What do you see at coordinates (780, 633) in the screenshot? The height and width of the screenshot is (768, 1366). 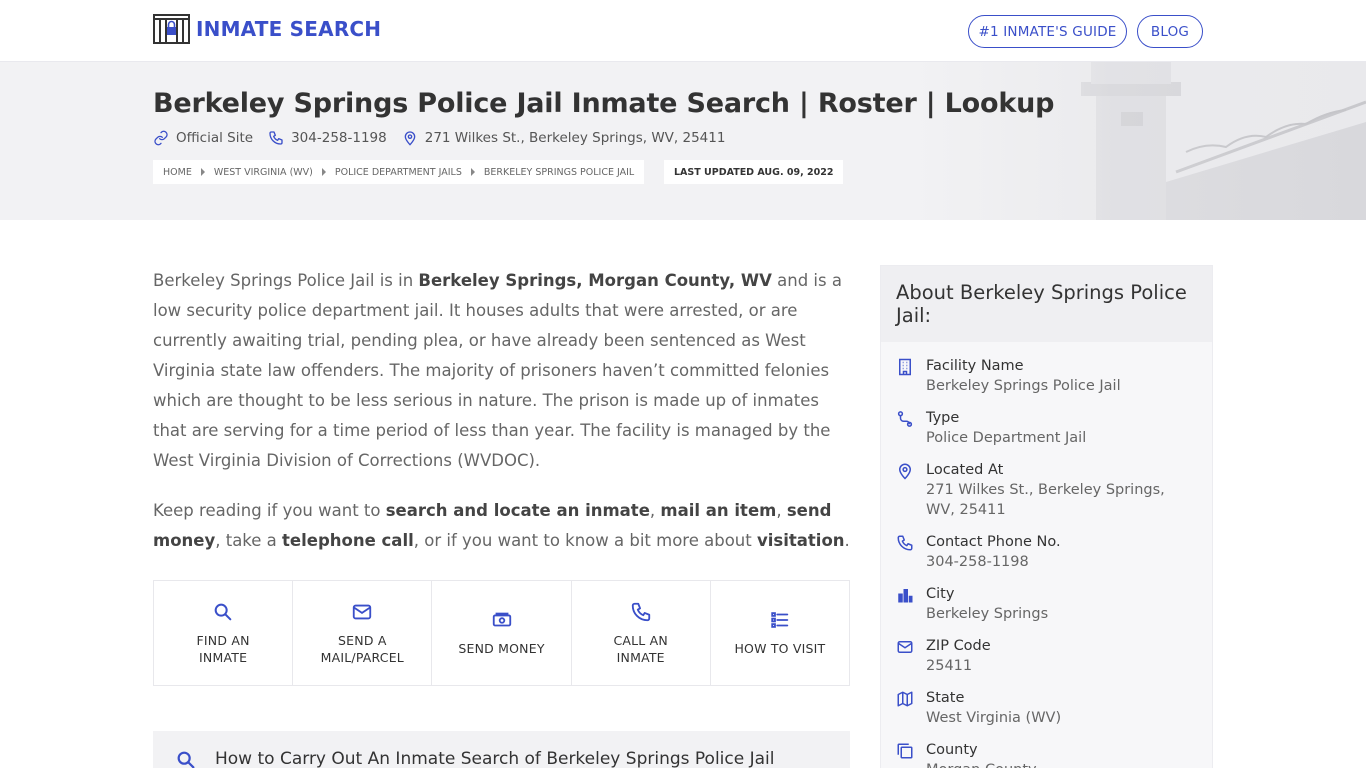 I see `how-to-visit-button: HOW TO VISIT` at bounding box center [780, 633].